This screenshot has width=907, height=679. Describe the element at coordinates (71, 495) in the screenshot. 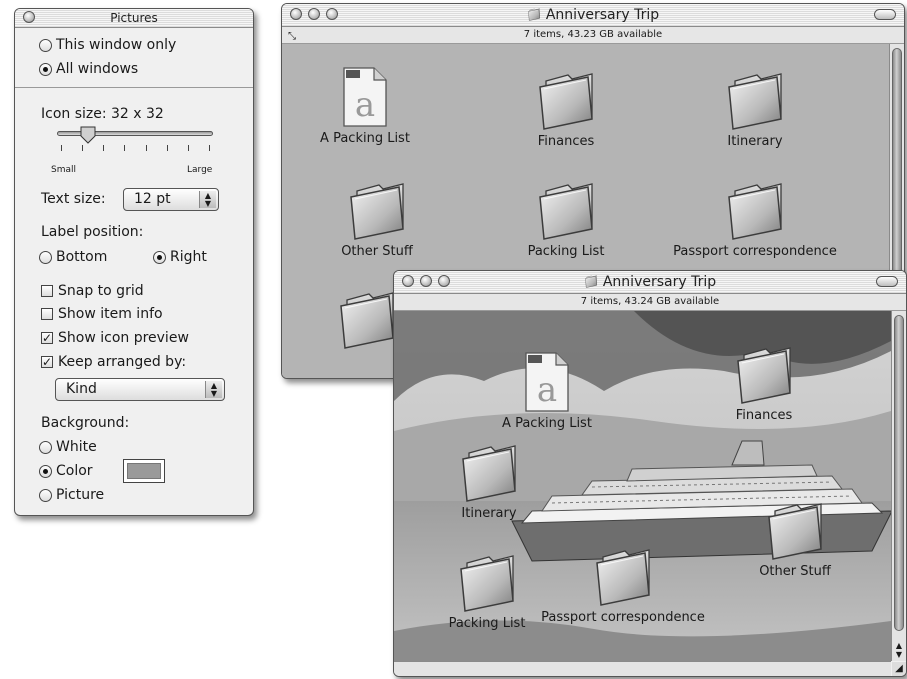

I see `bg-picture-radio: Picture` at that location.